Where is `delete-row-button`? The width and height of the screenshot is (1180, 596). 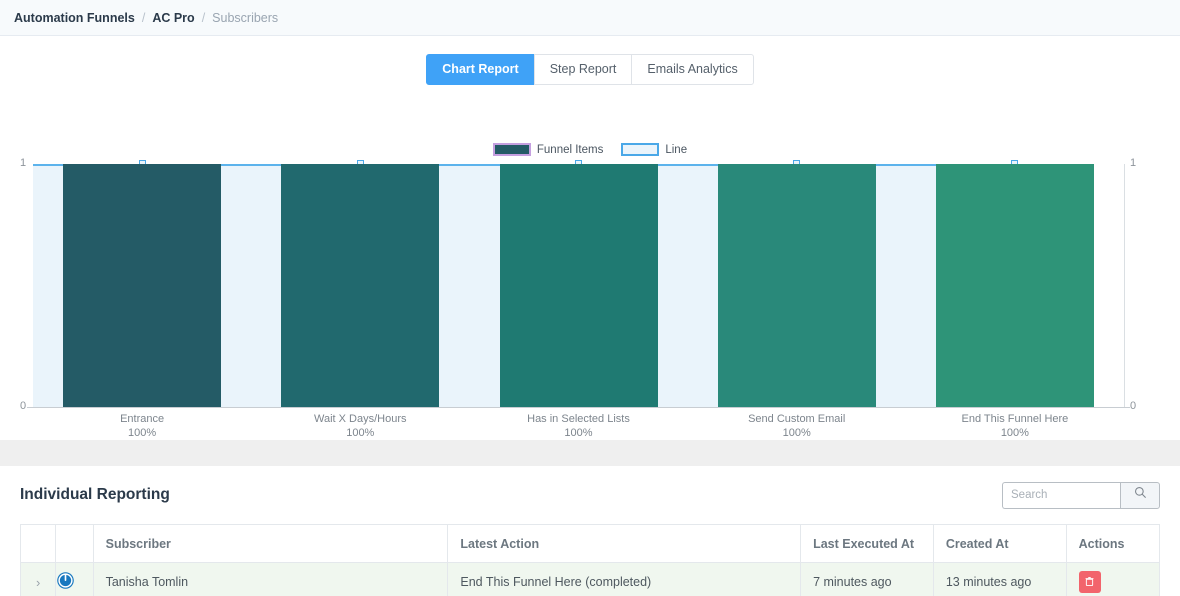 delete-row-button is located at coordinates (1089, 582).